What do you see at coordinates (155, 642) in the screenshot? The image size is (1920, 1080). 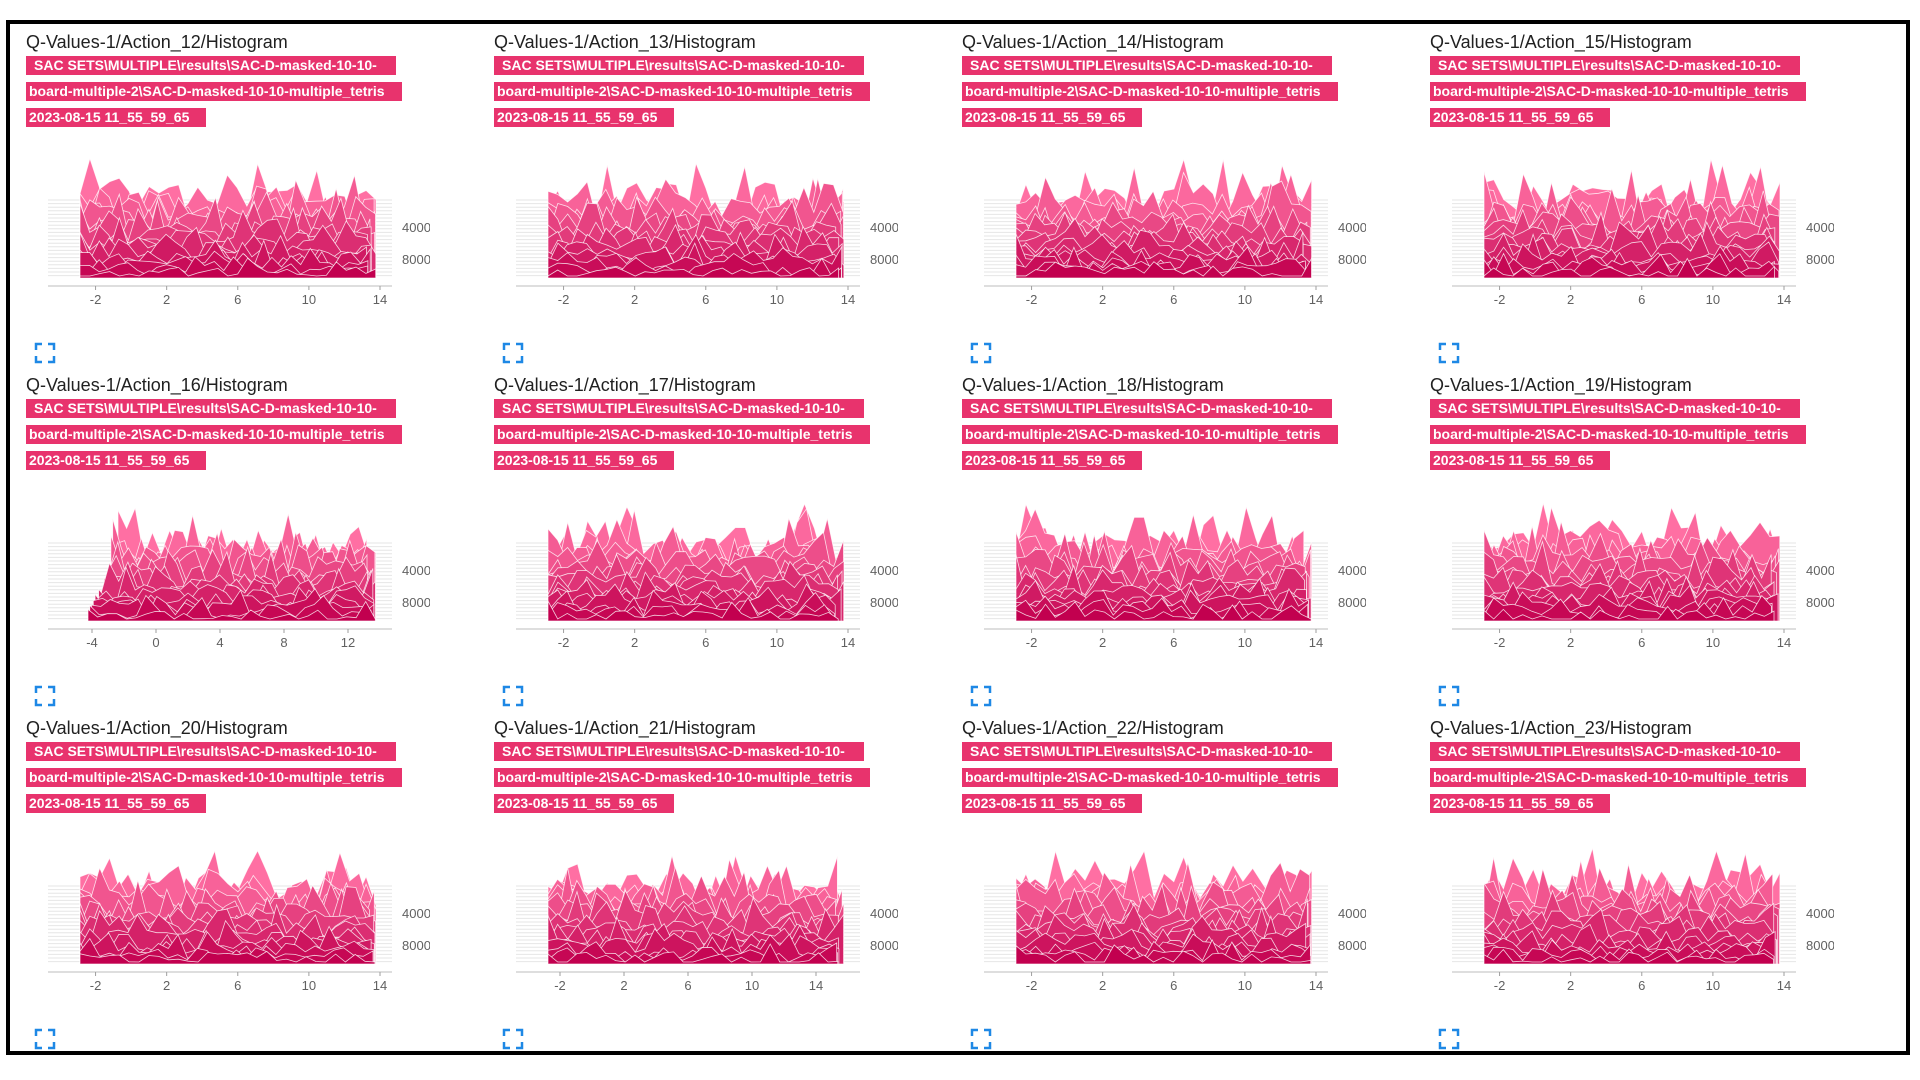 I see `x-tick-label: 0` at bounding box center [155, 642].